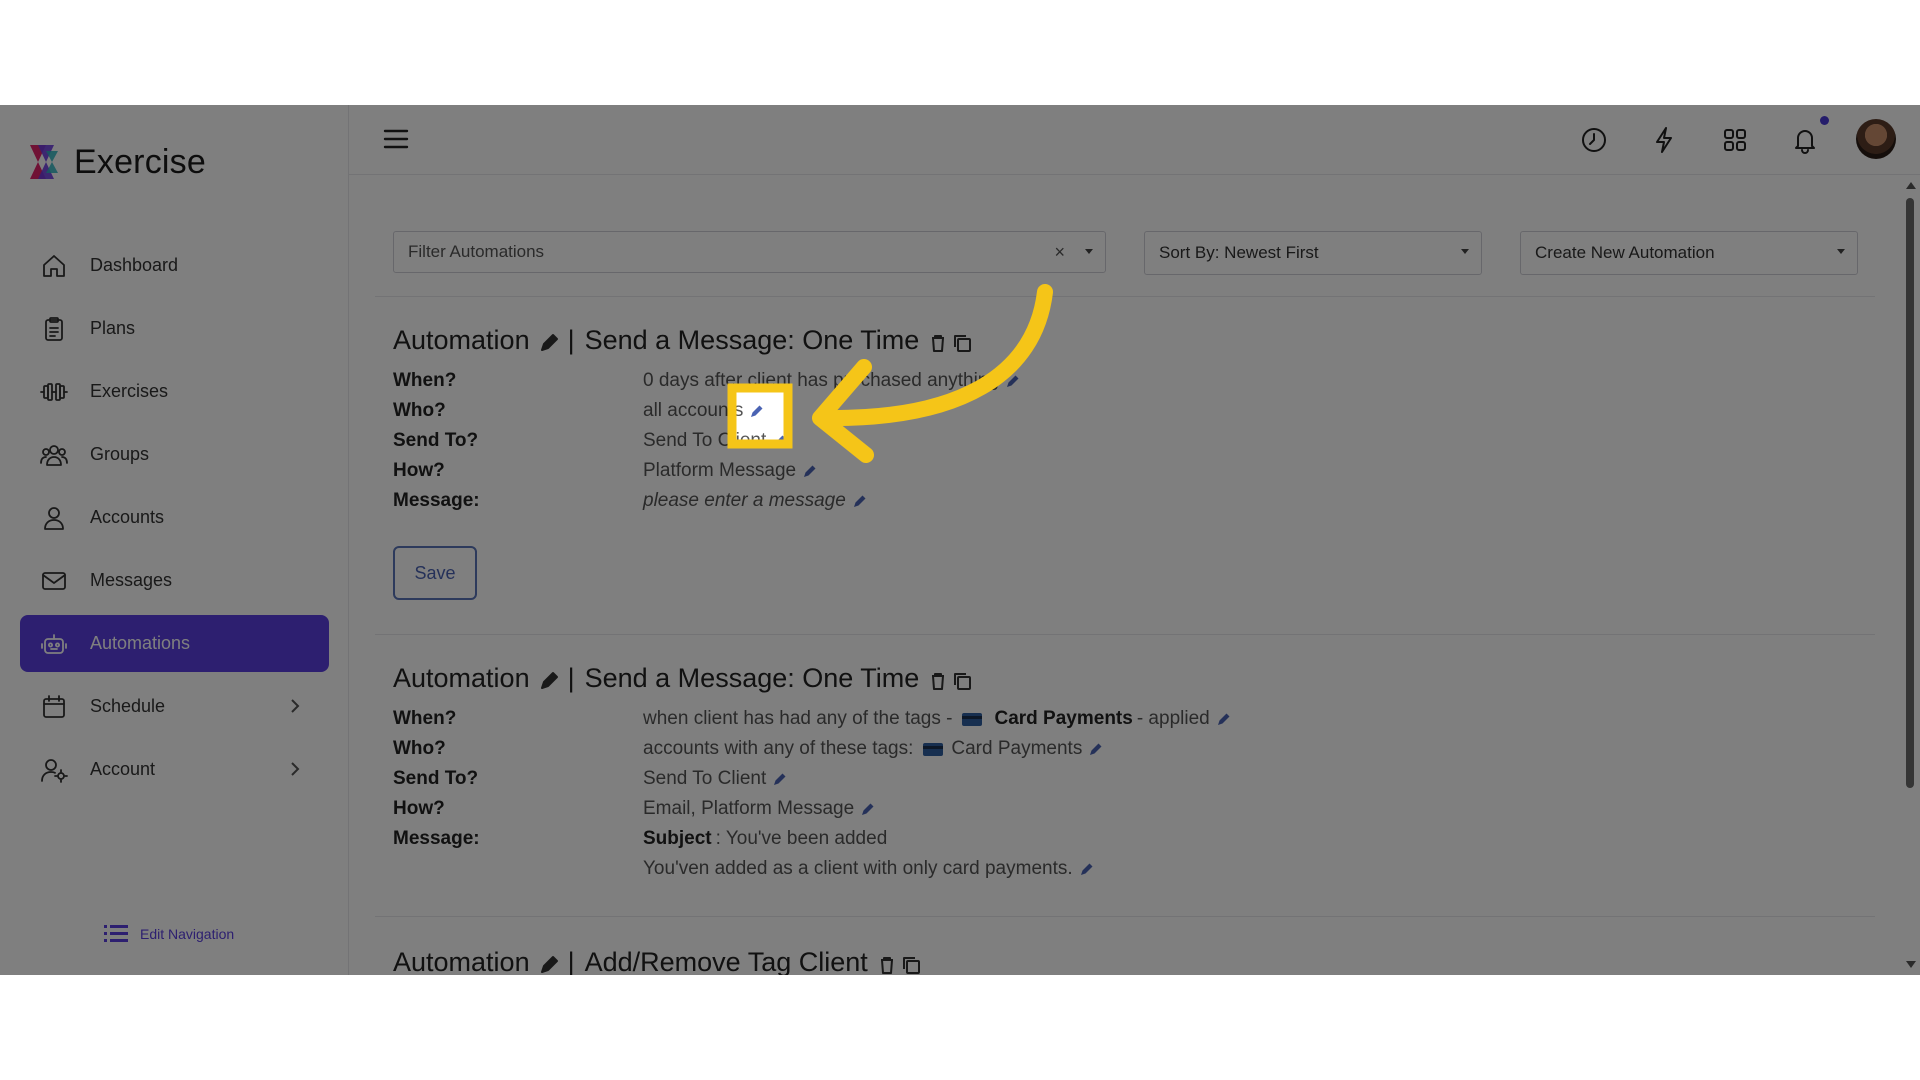 Image resolution: width=1920 pixels, height=1080 pixels. Describe the element at coordinates (1876, 139) in the screenshot. I see `avatar` at that location.